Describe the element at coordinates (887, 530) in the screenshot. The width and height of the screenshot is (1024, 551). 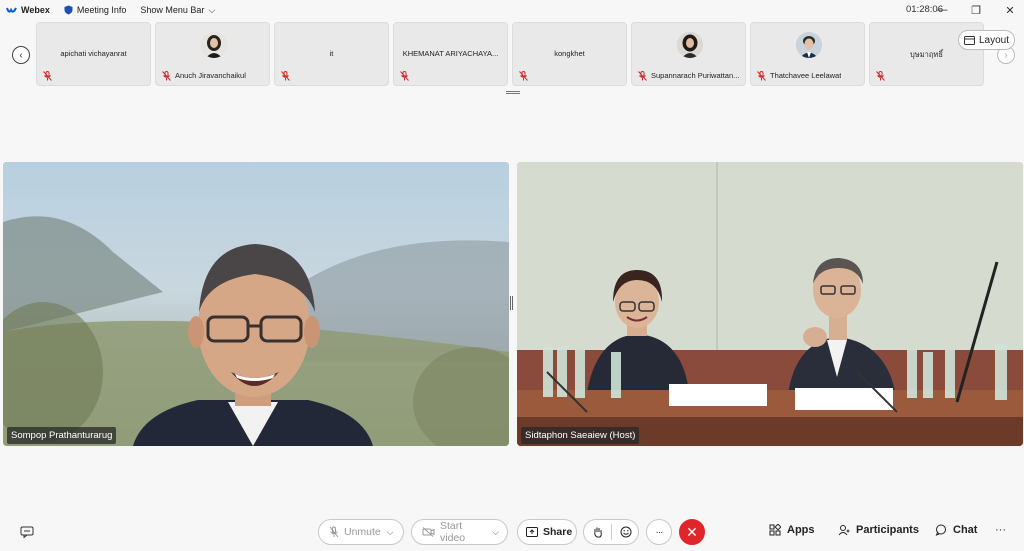
I see `participants-label: Participants` at that location.